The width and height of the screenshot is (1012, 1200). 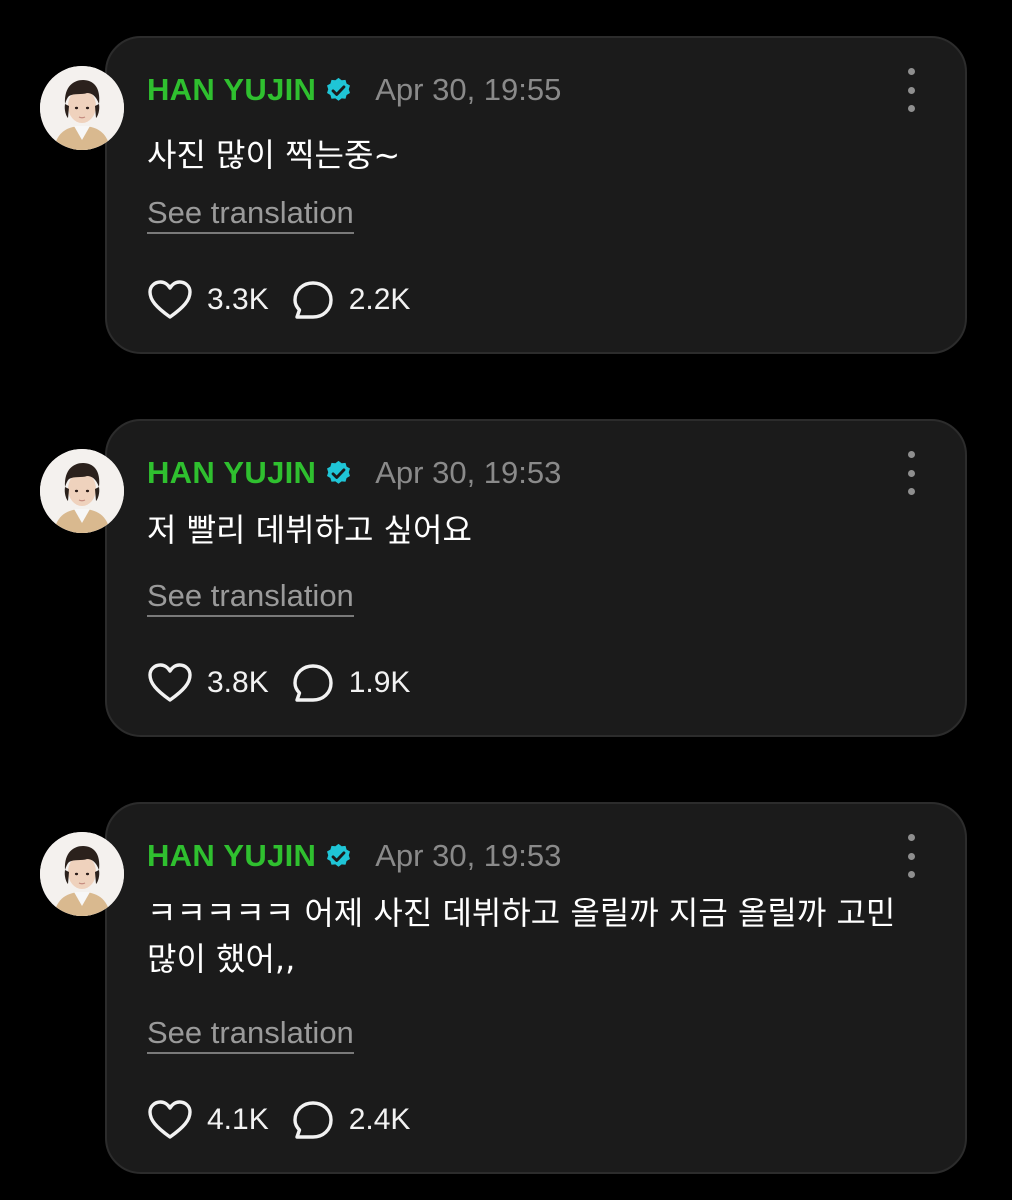 I want to click on like-button: 4.1K, so click(x=208, y=1120).